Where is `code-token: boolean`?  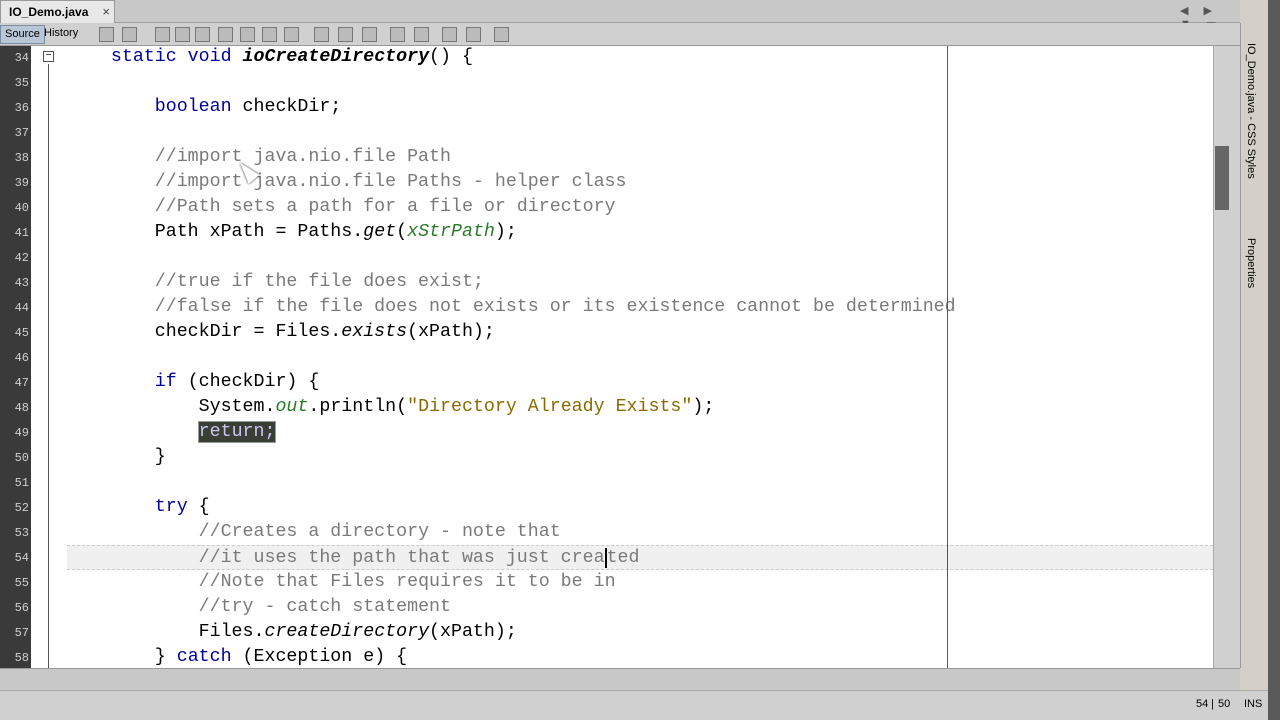
code-token: boolean is located at coordinates (198, 107).